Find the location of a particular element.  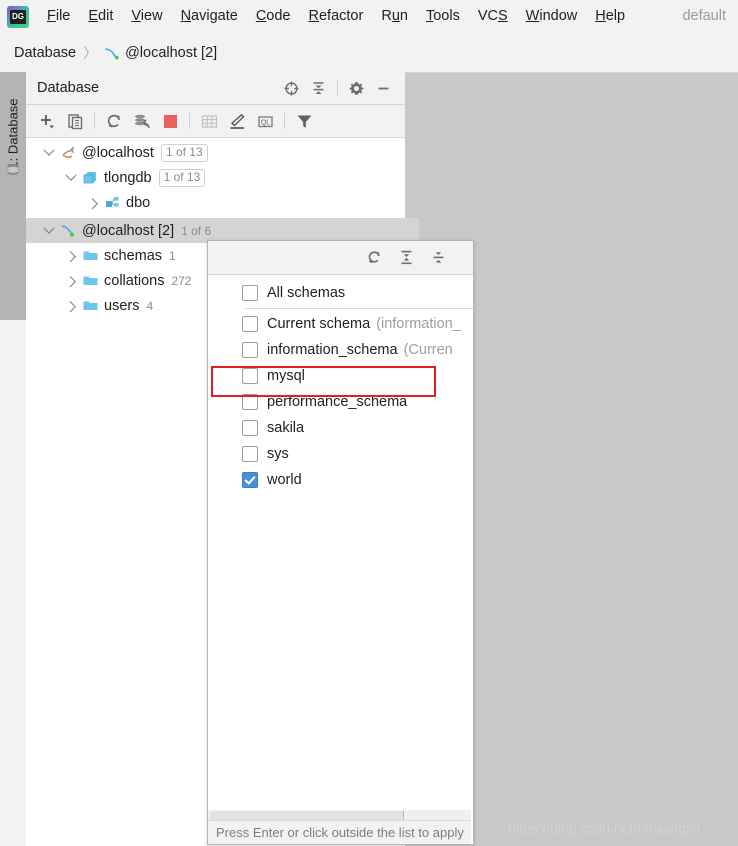

modify-pencil-icon is located at coordinates (237, 121).